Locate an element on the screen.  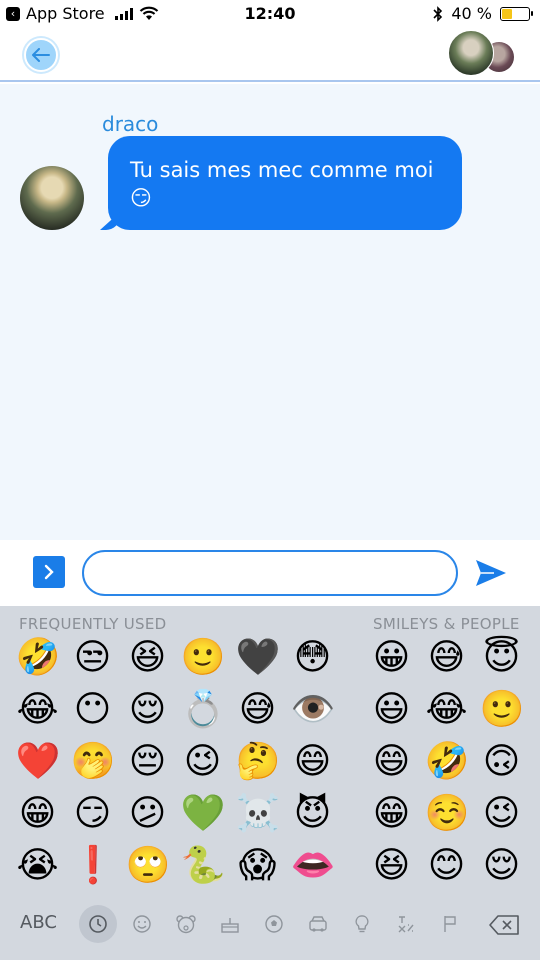
frequent-emoji-key: ☠️ is located at coordinates (258, 816).